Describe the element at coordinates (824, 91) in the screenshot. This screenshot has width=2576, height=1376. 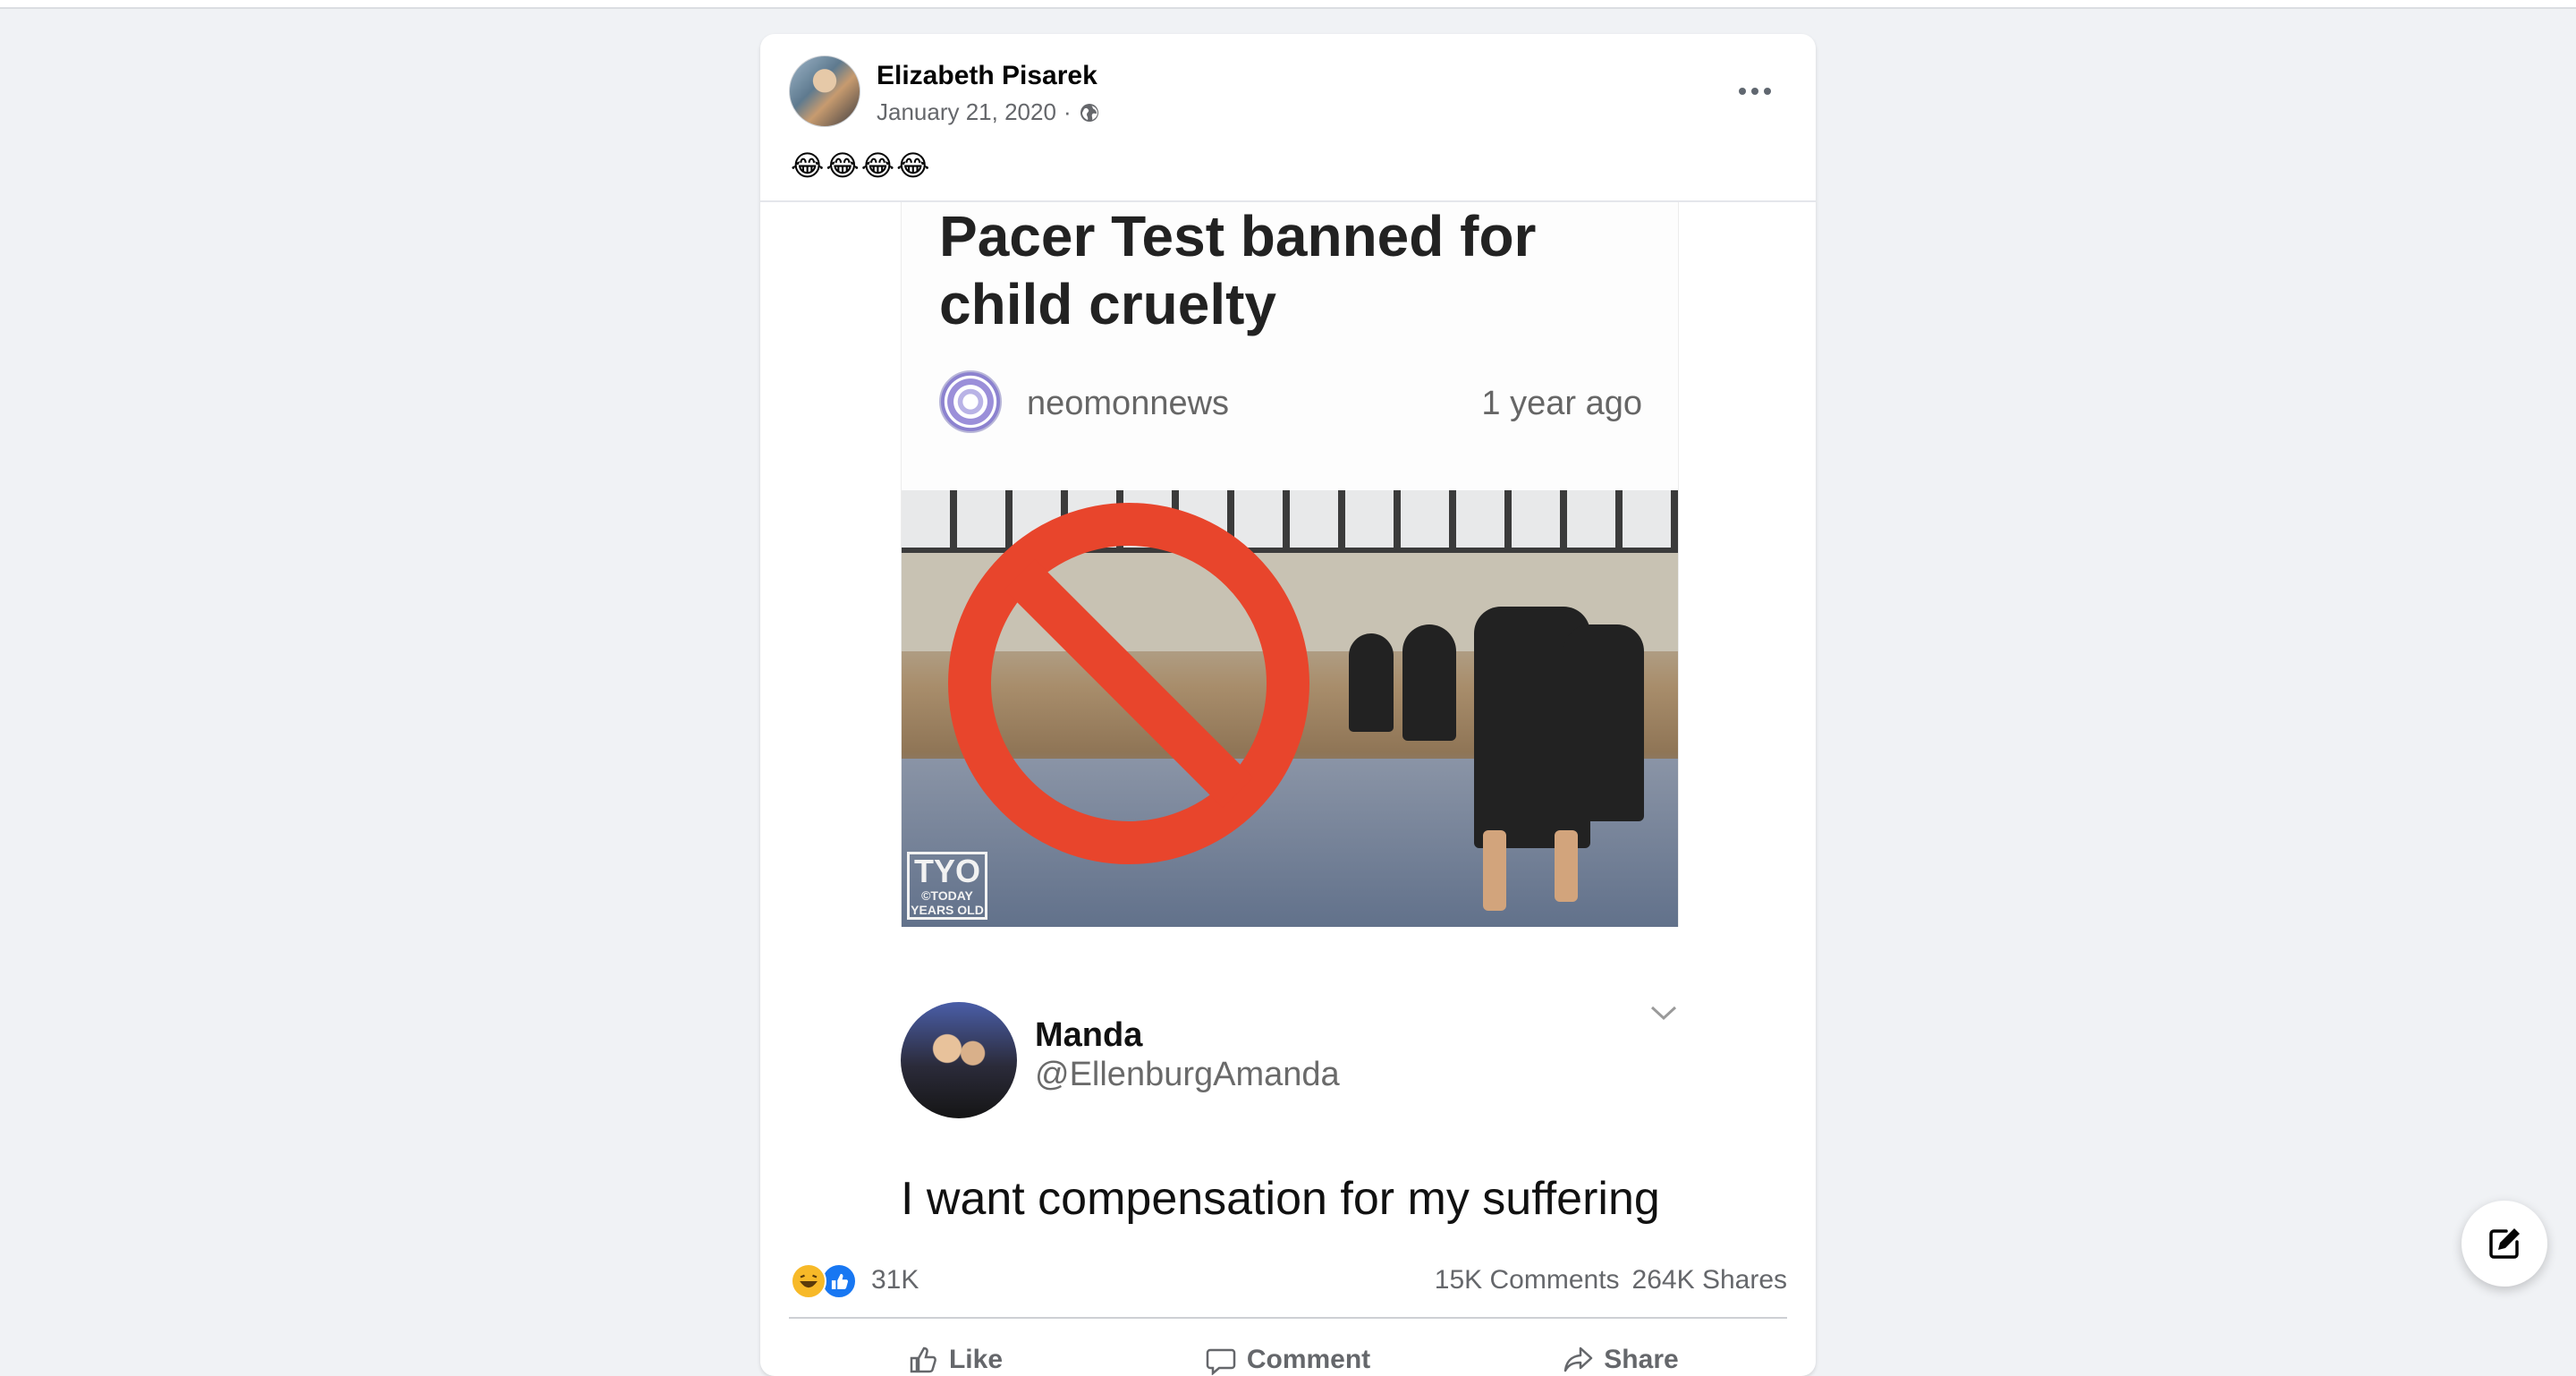
I see `author-avatar` at that location.